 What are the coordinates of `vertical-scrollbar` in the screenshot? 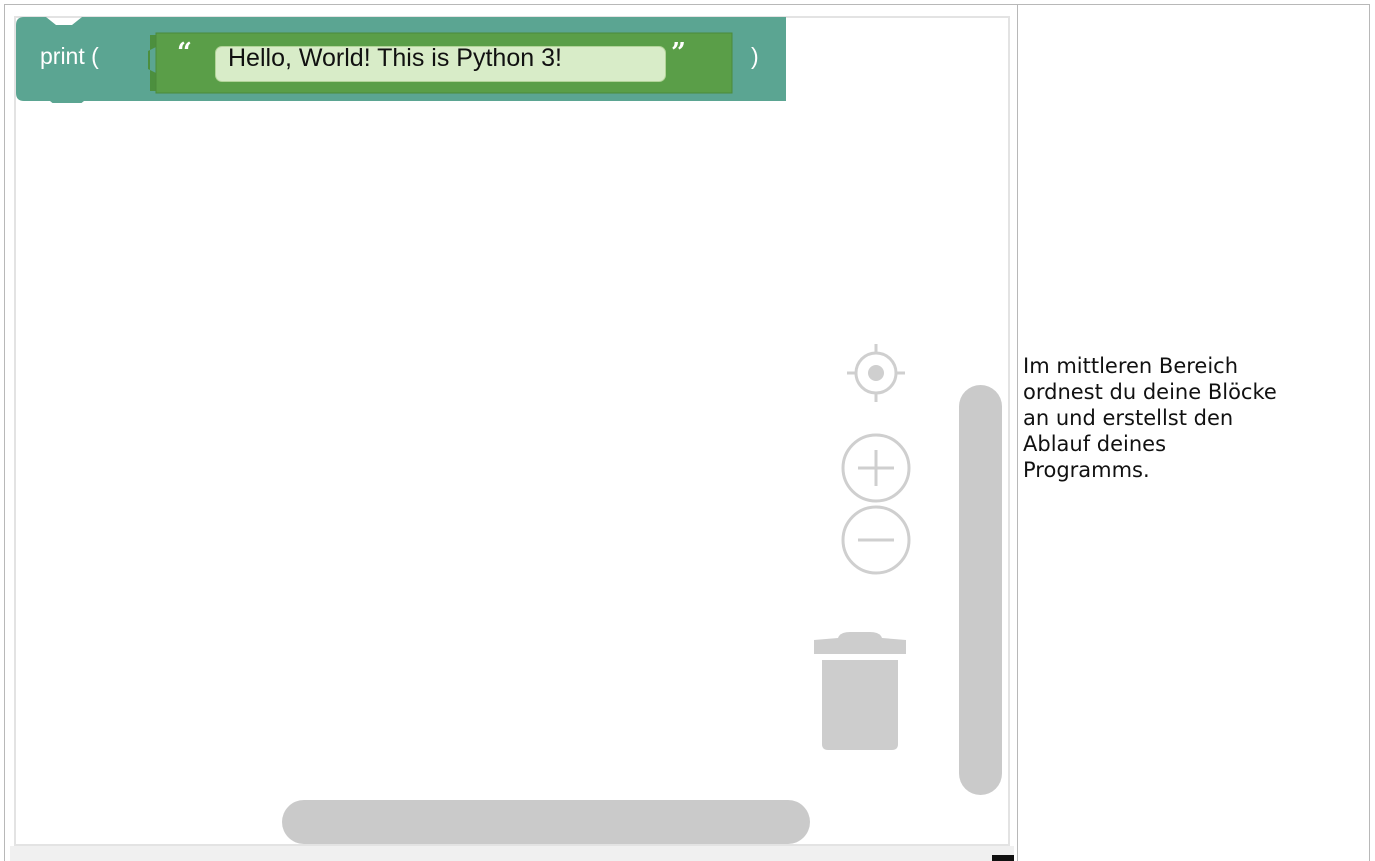 It's located at (980, 590).